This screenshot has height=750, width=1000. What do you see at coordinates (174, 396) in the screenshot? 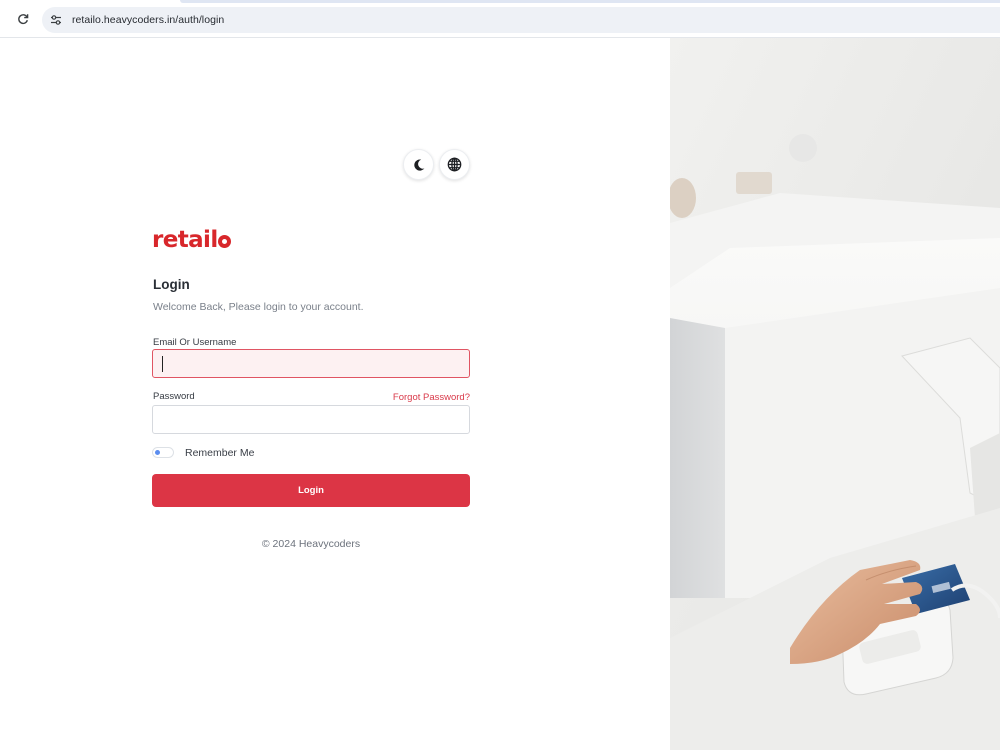
I see `password-label: Password` at bounding box center [174, 396].